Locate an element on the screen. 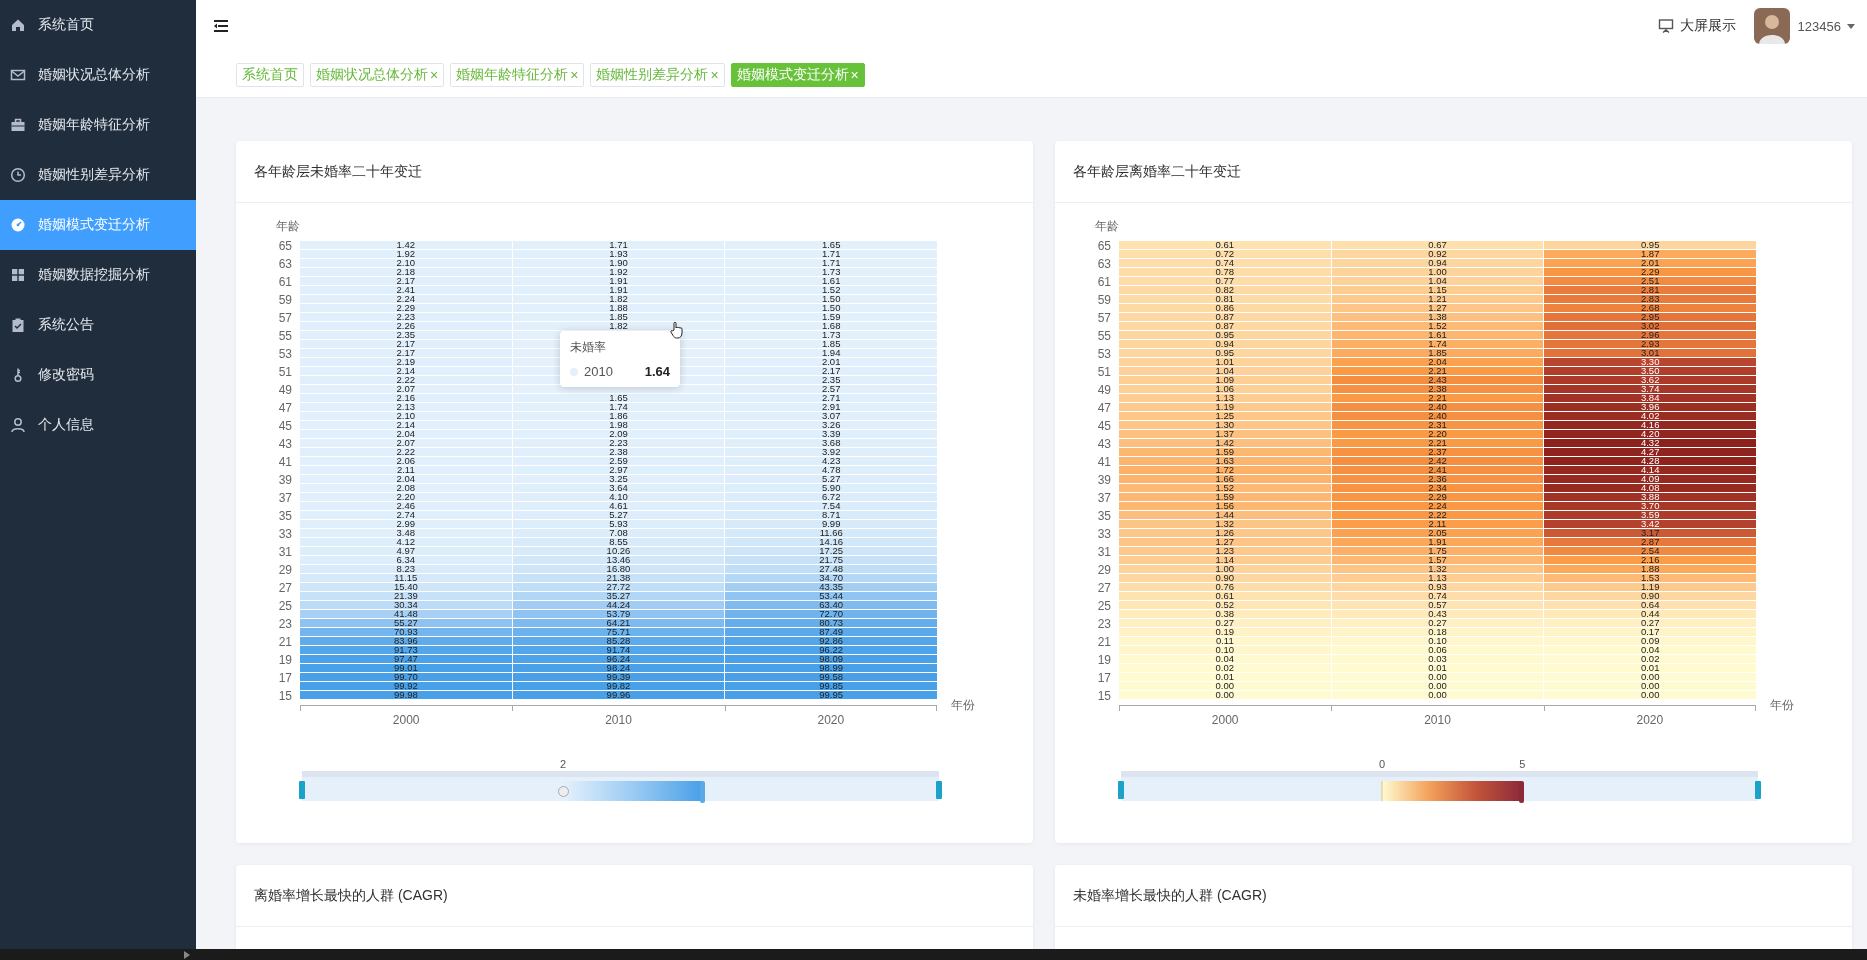  heatmap-cell: 99.96 is located at coordinates (618, 695).